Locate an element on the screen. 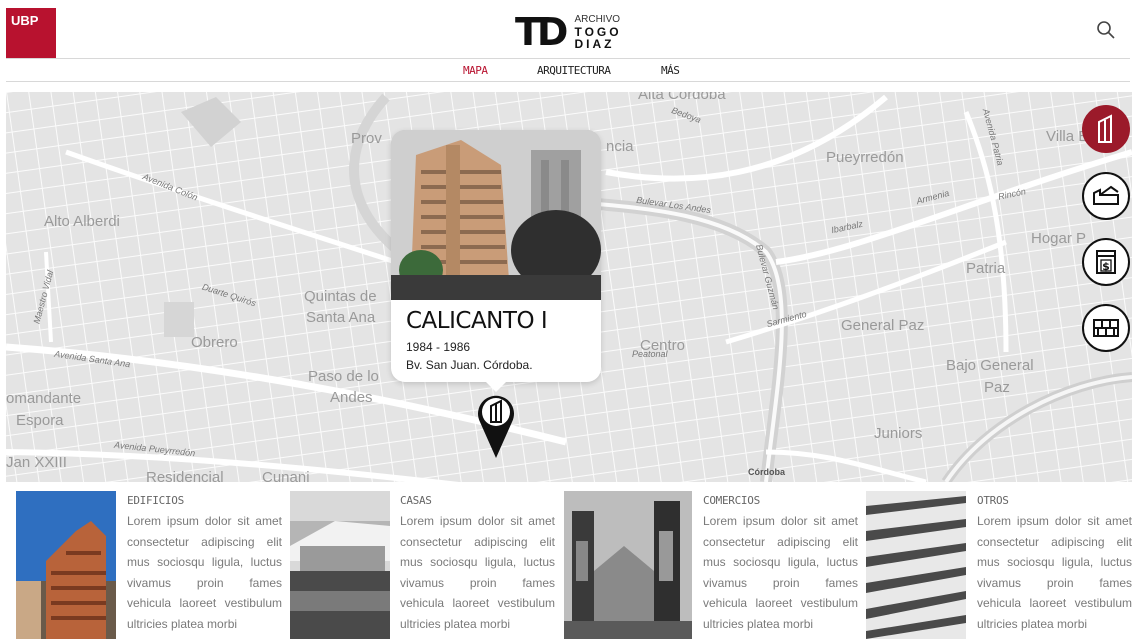  card-title: OTROS is located at coordinates (993, 500).